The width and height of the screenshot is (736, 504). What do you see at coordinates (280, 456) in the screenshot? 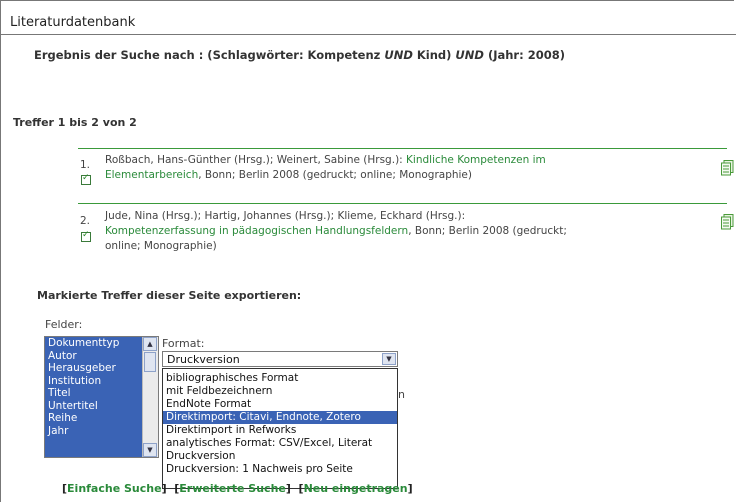
I see `format-option: Druckversion` at bounding box center [280, 456].